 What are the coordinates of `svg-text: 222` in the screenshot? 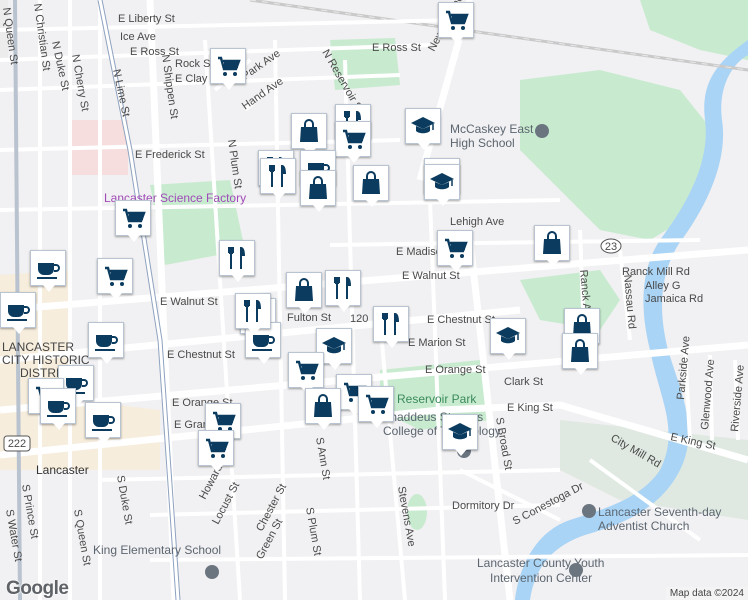 It's located at (17, 444).